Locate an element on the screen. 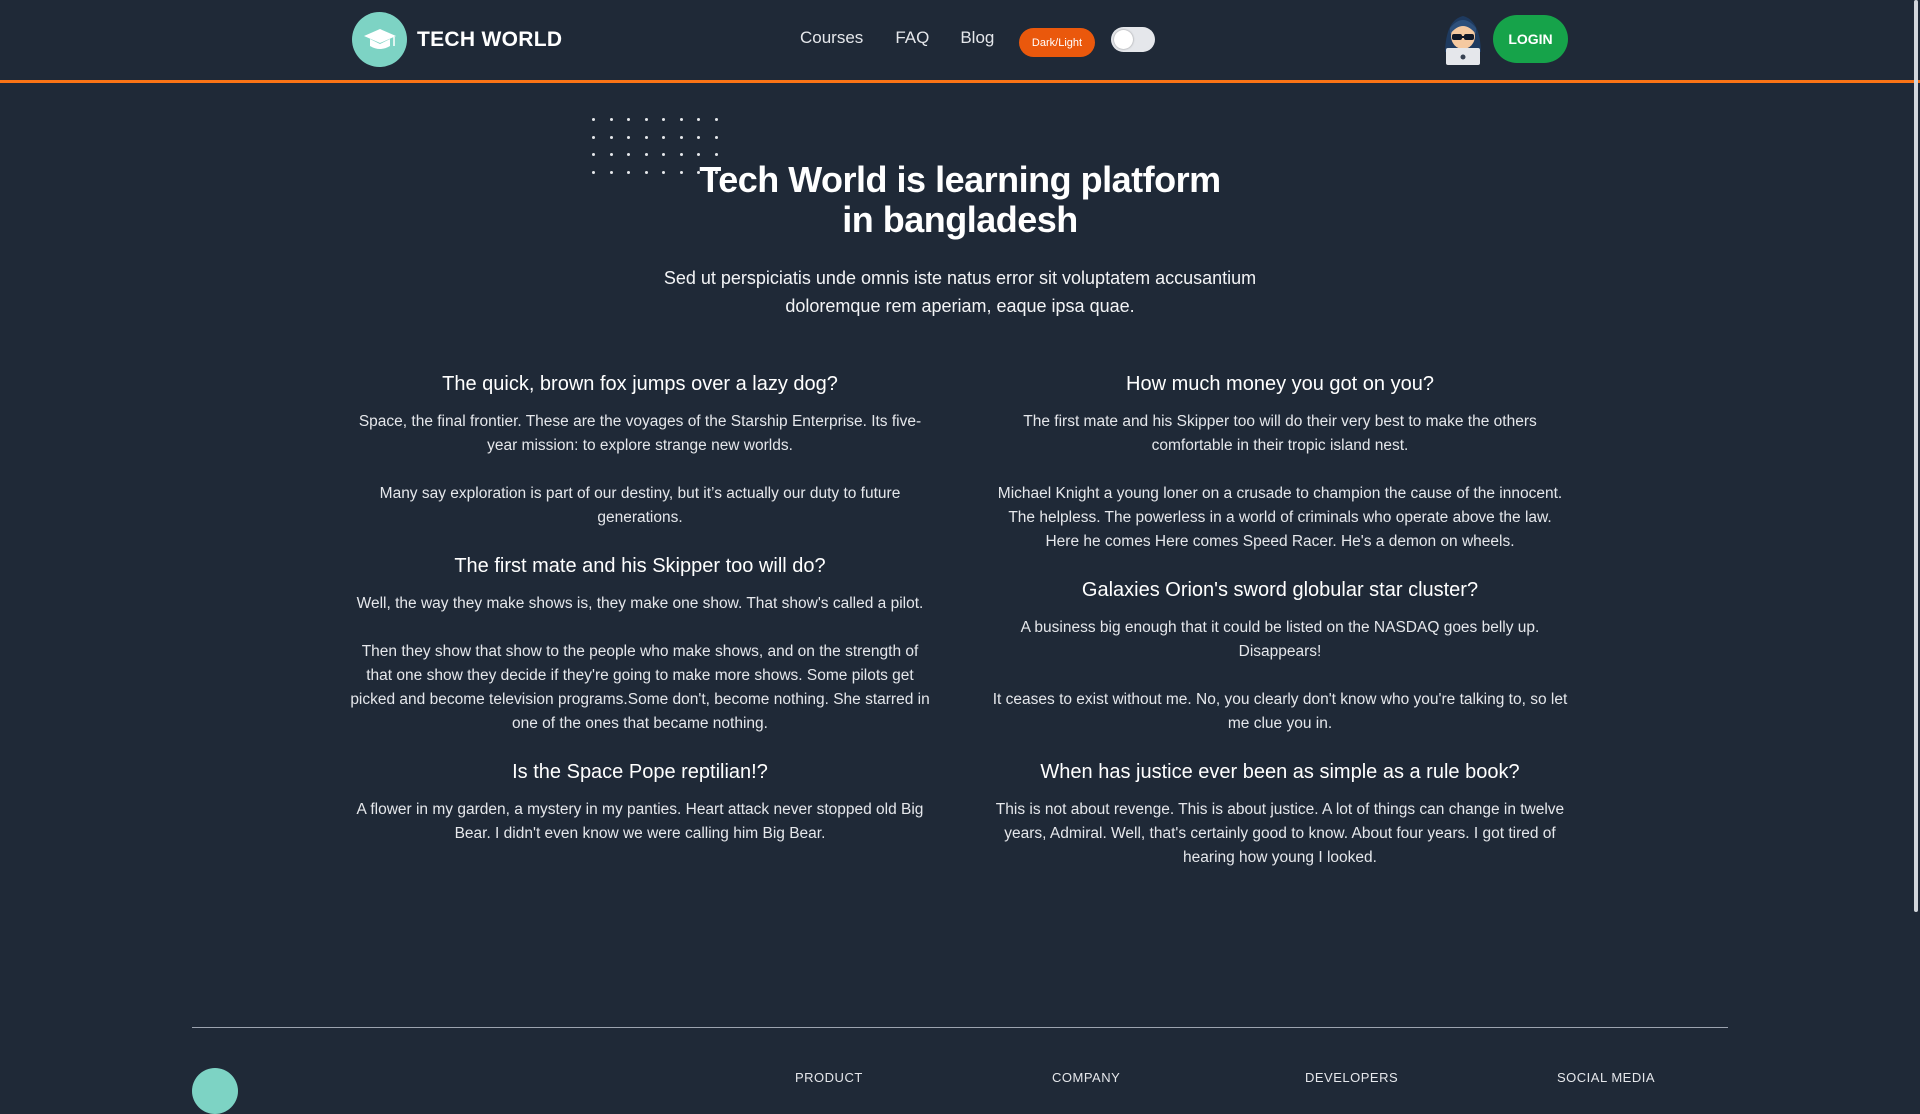 Image resolution: width=1920 pixels, height=1114 pixels. footer-logo-icon is located at coordinates (215, 1091).